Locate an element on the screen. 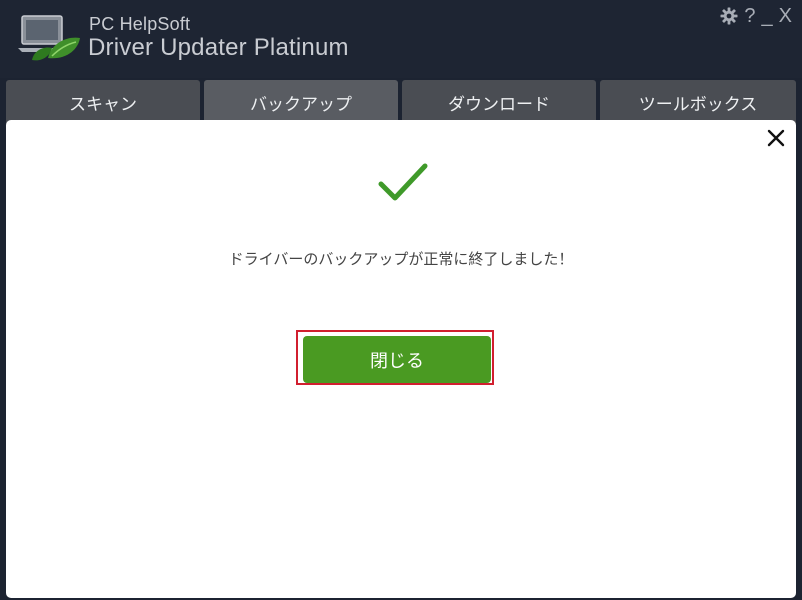 The image size is (802, 600). laptop-leaf-icon is located at coordinates (49, 38).